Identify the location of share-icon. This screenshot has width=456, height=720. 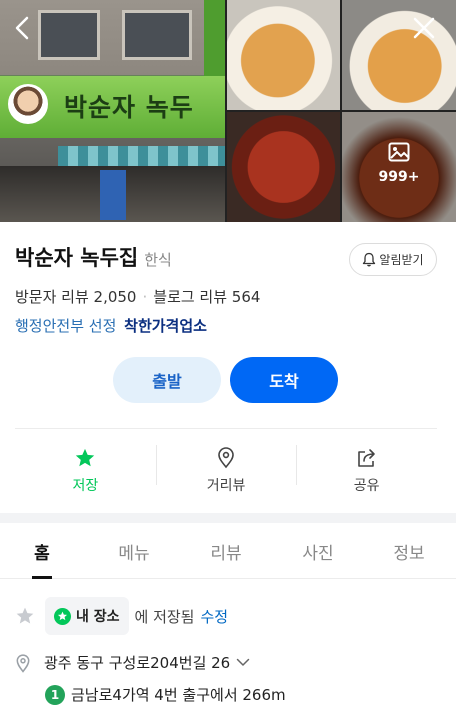
(366, 457).